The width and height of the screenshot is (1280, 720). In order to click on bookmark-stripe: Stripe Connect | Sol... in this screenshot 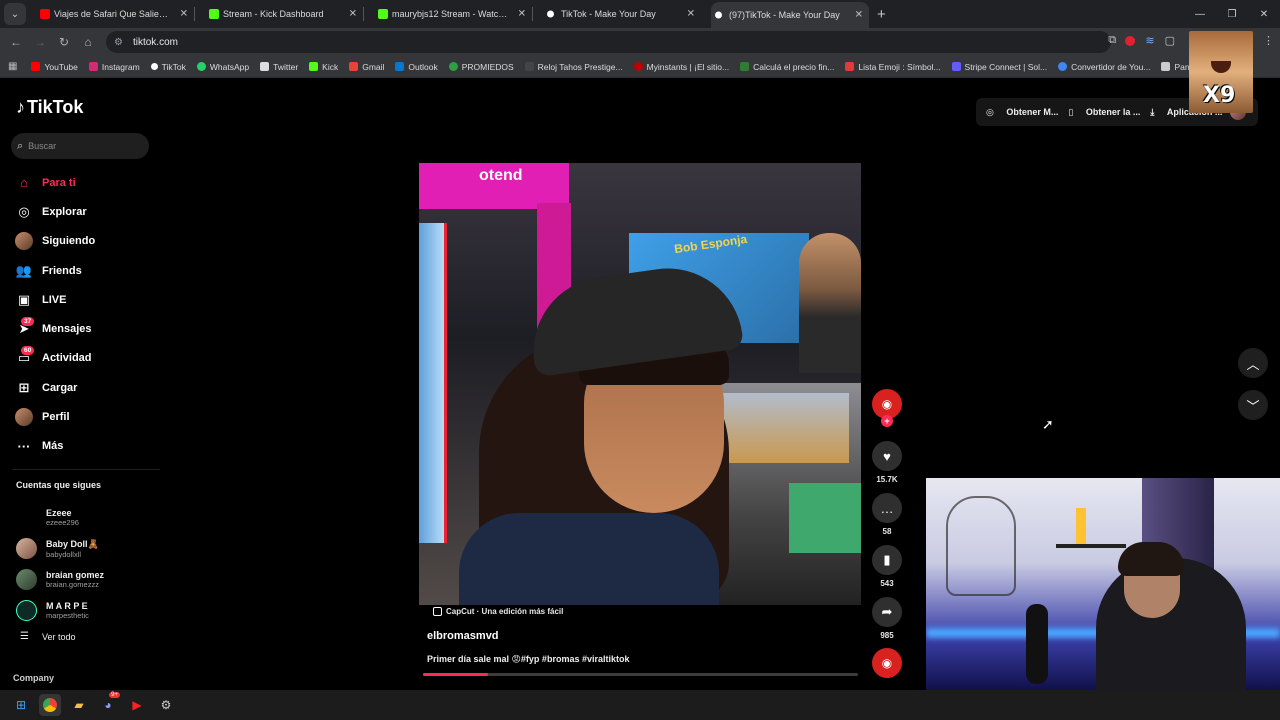, I will do `click(999, 67)`.